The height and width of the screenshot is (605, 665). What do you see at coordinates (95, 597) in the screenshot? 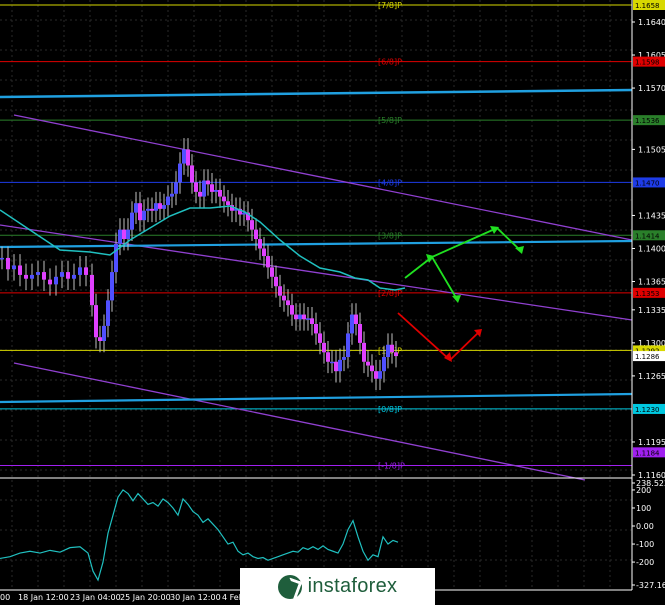
I see `time-tick-label: 23 Jan 04:00` at bounding box center [95, 597].